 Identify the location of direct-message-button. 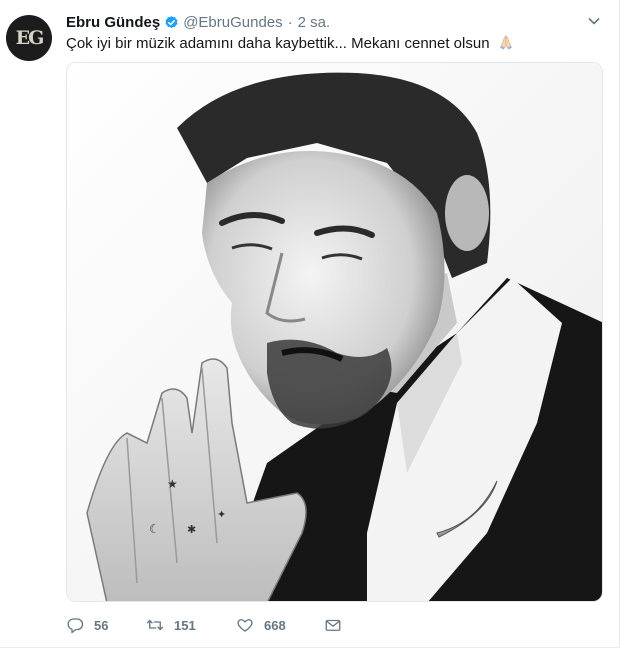
(339, 625).